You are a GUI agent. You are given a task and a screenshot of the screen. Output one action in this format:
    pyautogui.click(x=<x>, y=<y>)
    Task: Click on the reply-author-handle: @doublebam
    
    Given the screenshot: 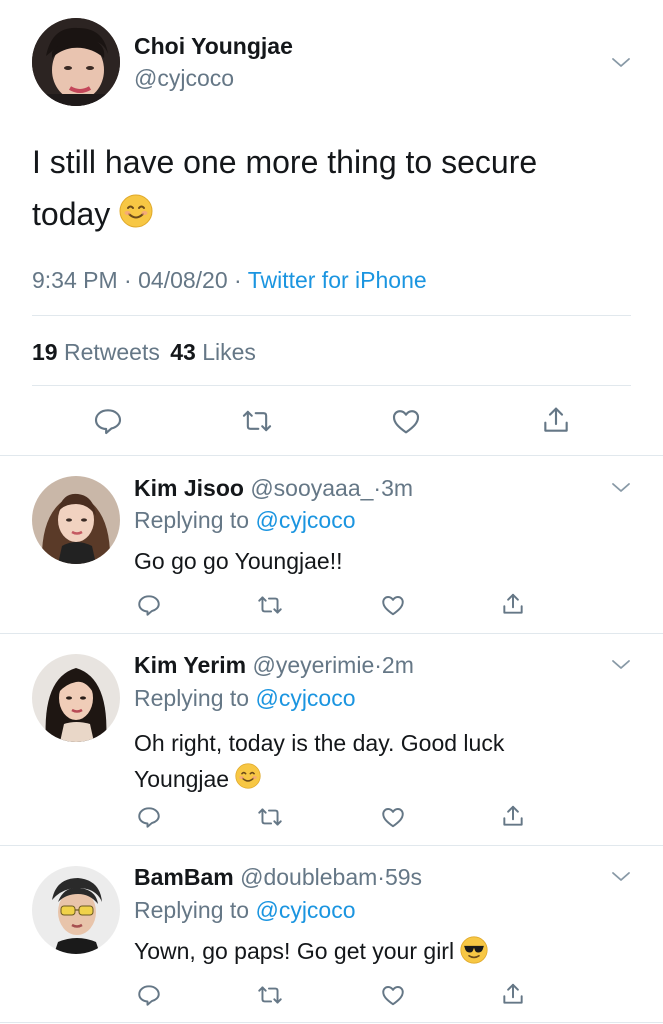 What is the action you would take?
    pyautogui.click(x=308, y=877)
    